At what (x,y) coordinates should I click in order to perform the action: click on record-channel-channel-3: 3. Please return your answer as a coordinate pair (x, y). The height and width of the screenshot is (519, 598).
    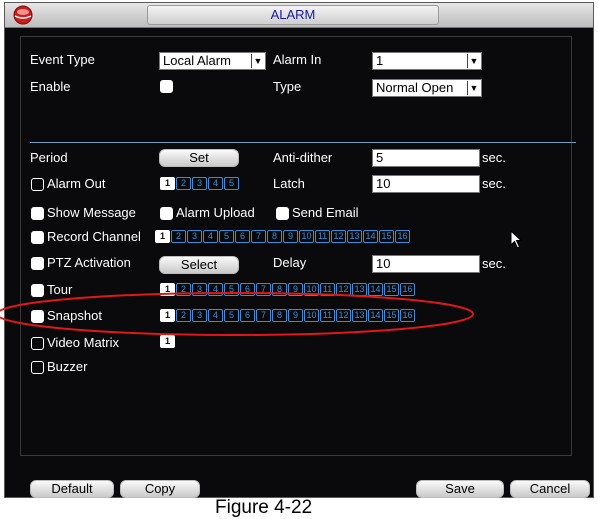
    Looking at the image, I should click on (194, 236).